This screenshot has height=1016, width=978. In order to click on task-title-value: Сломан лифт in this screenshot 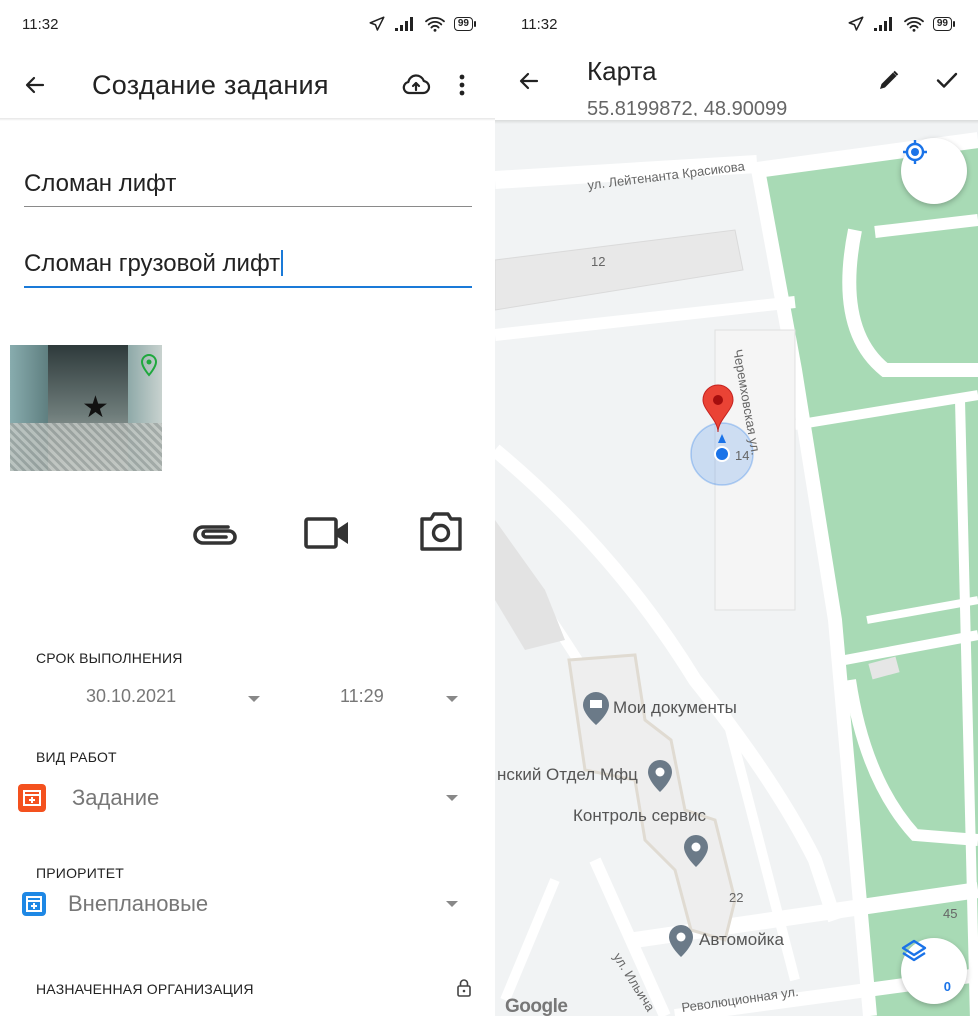, I will do `click(100, 183)`.